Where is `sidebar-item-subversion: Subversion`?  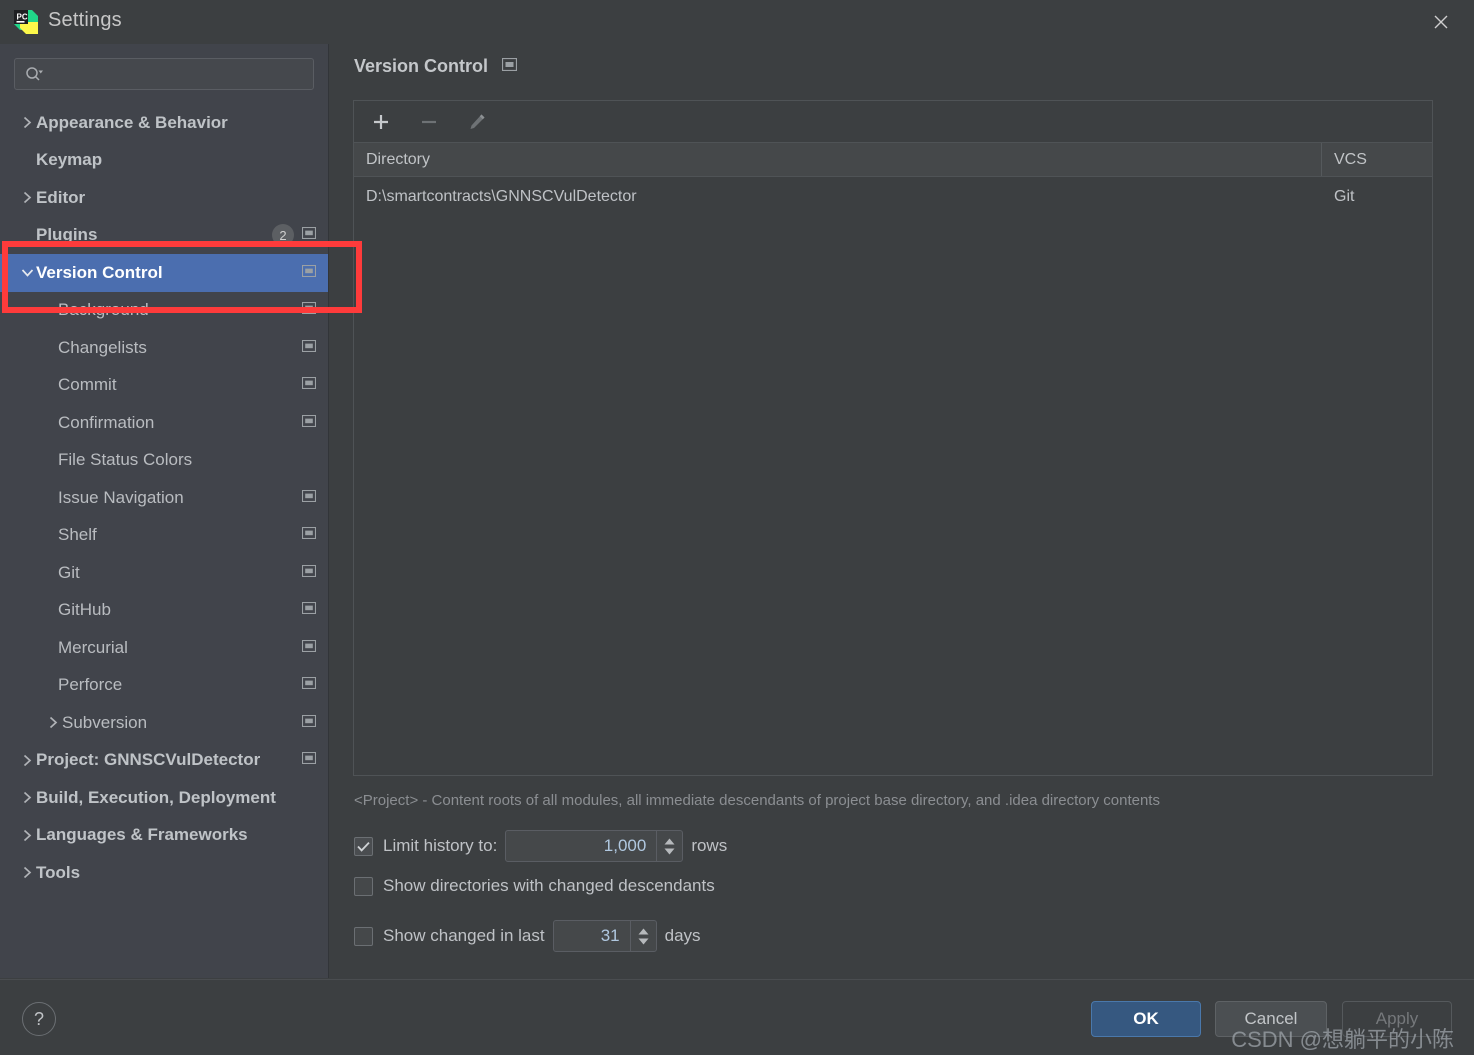
sidebar-item-subversion: Subversion is located at coordinates (164, 723).